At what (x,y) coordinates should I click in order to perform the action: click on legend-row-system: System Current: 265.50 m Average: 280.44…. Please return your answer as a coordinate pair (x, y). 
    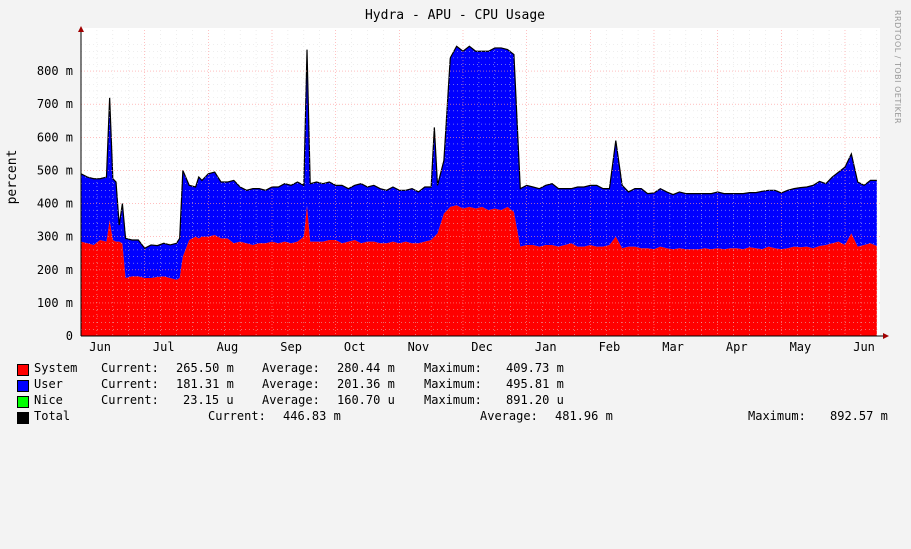
    Looking at the image, I should click on (455, 369).